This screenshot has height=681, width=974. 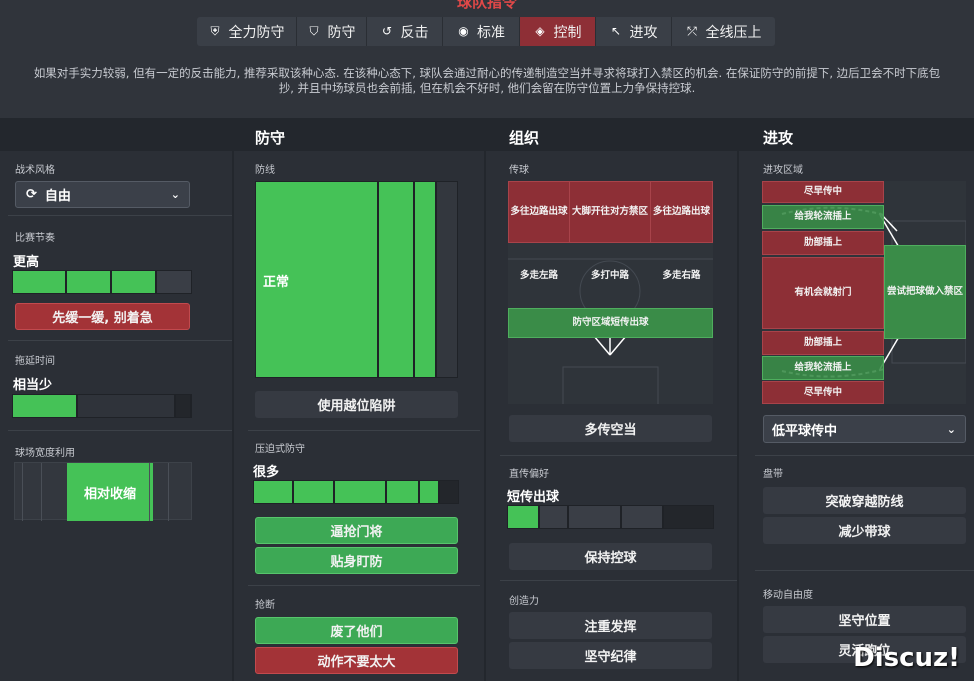 What do you see at coordinates (463, 31) in the screenshot?
I see `balanced-icon: ◉` at bounding box center [463, 31].